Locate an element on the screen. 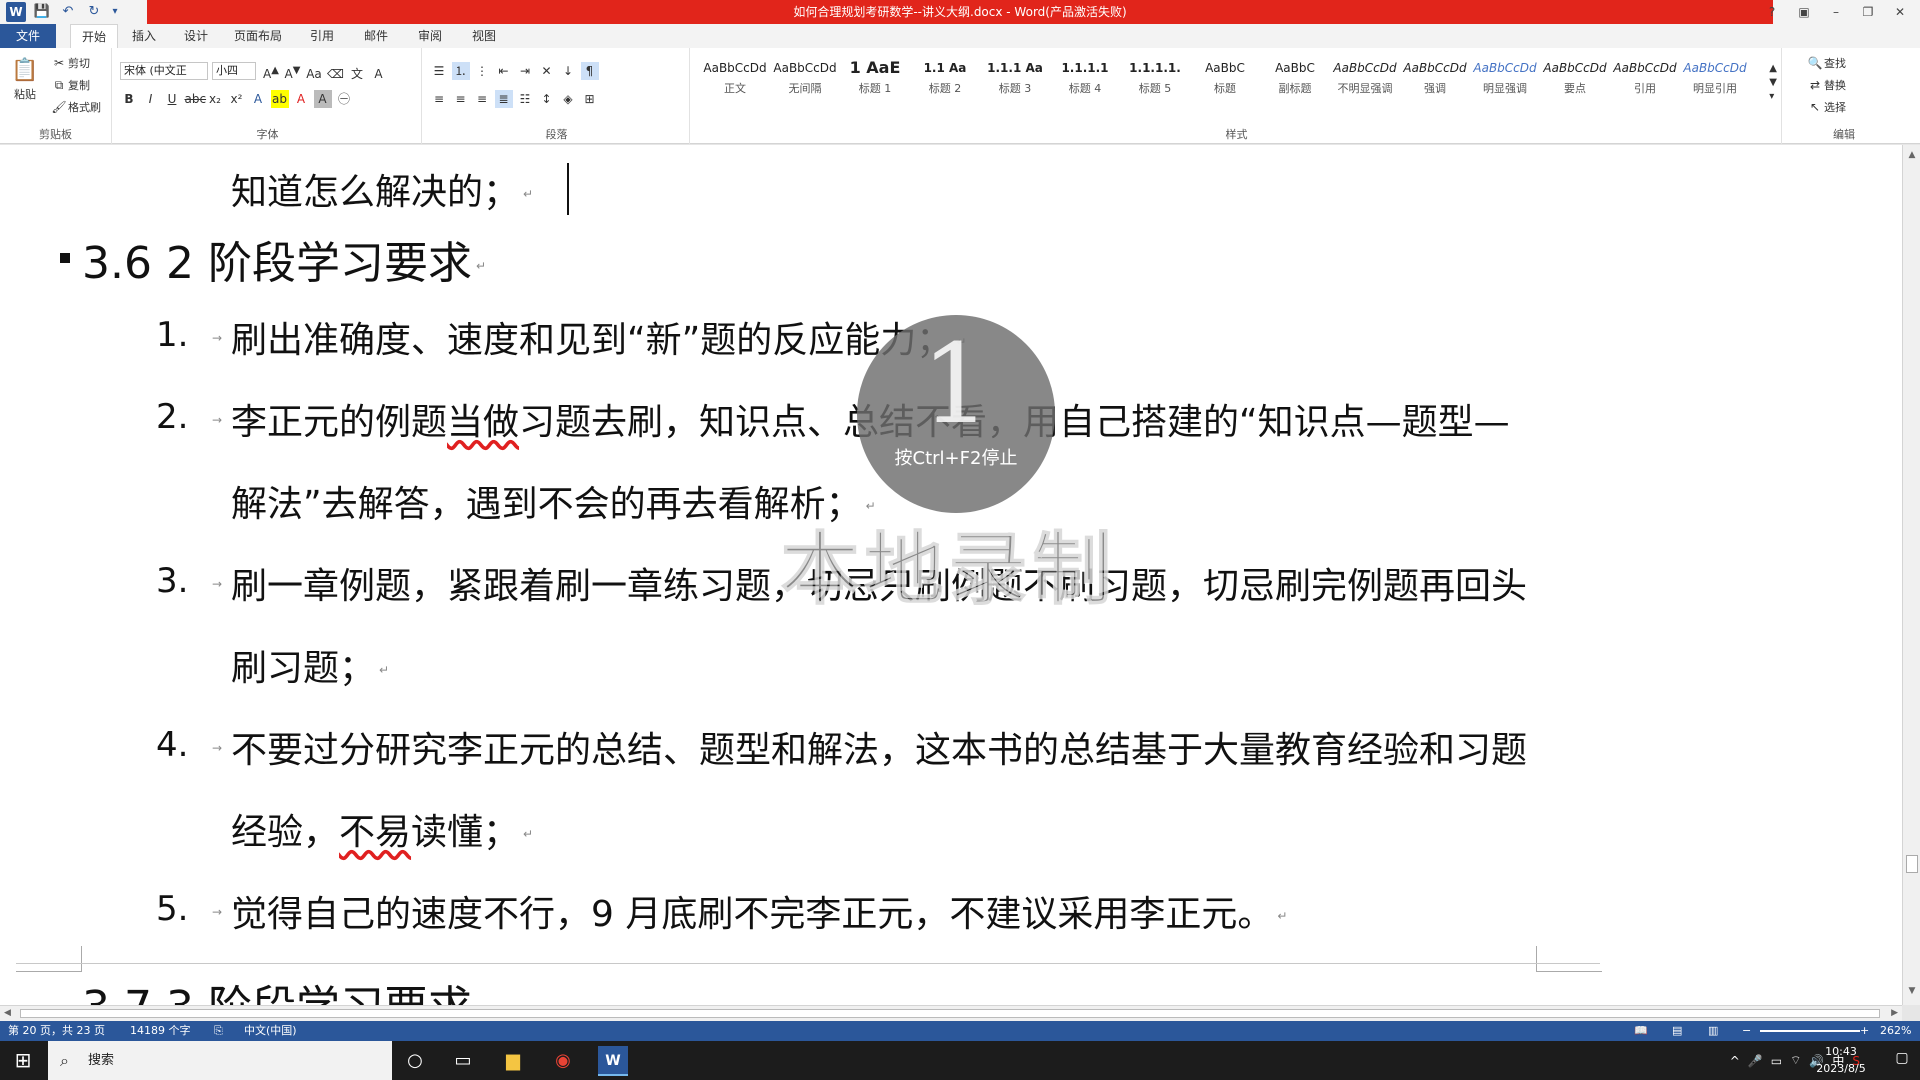 This screenshot has height=1080, width=1920. undo-icon: ↶ is located at coordinates (68, 12).